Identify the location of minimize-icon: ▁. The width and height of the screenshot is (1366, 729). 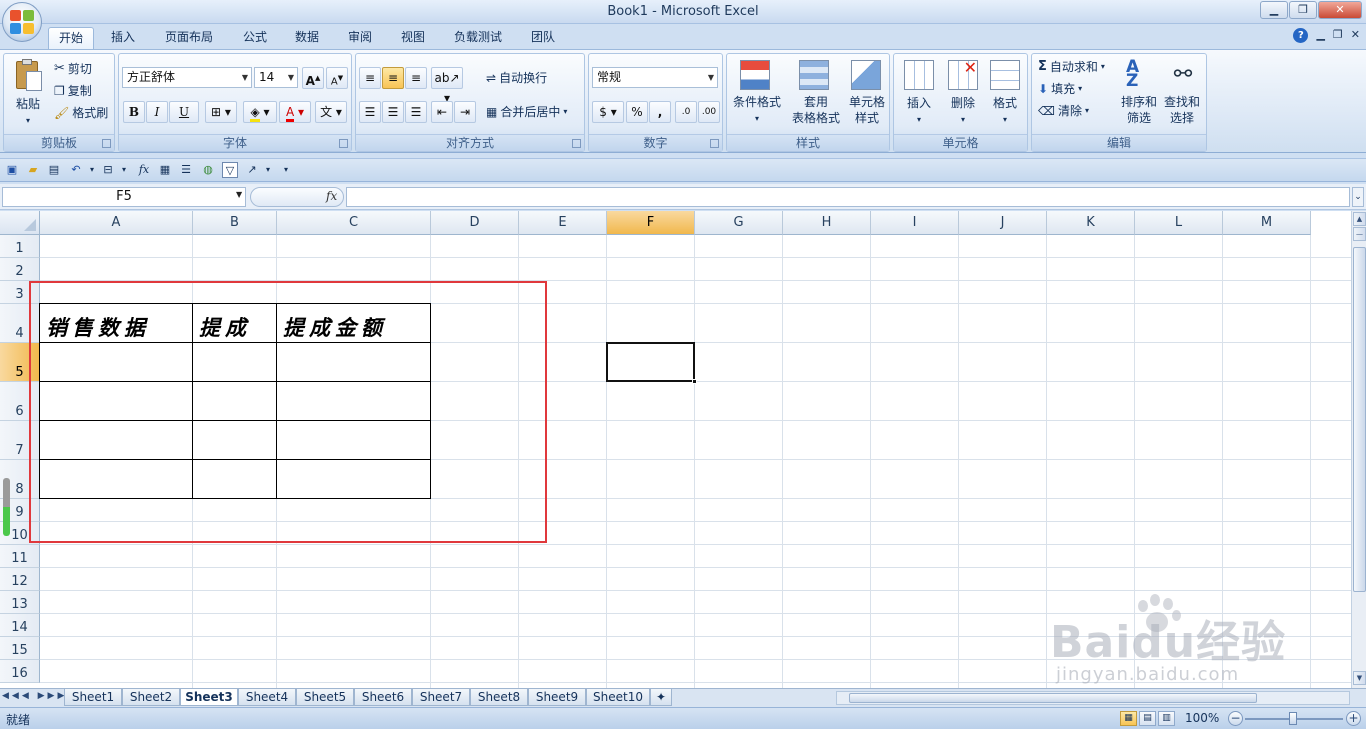
(1274, 10).